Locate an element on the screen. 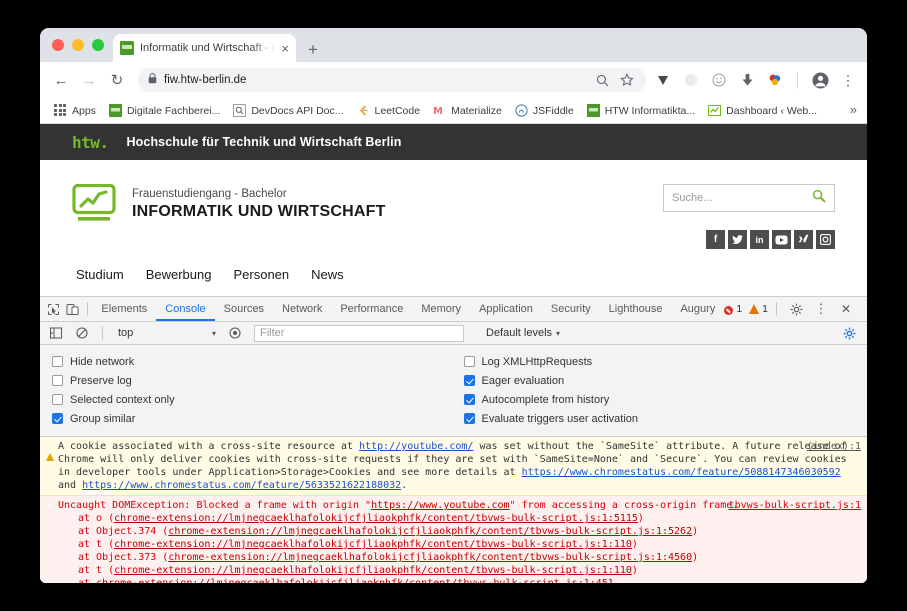 The height and width of the screenshot is (611, 907). bookmark-leetcode: LeetCode is located at coordinates (389, 110).